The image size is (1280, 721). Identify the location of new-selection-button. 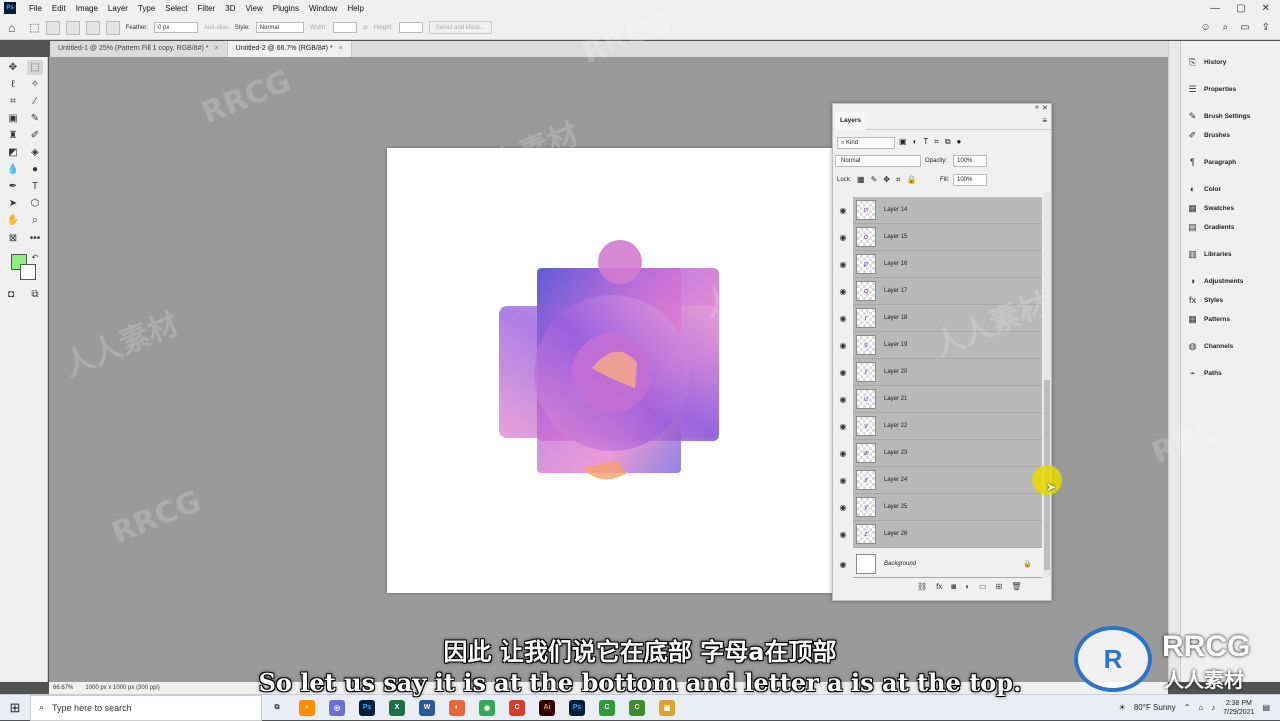
(52, 27).